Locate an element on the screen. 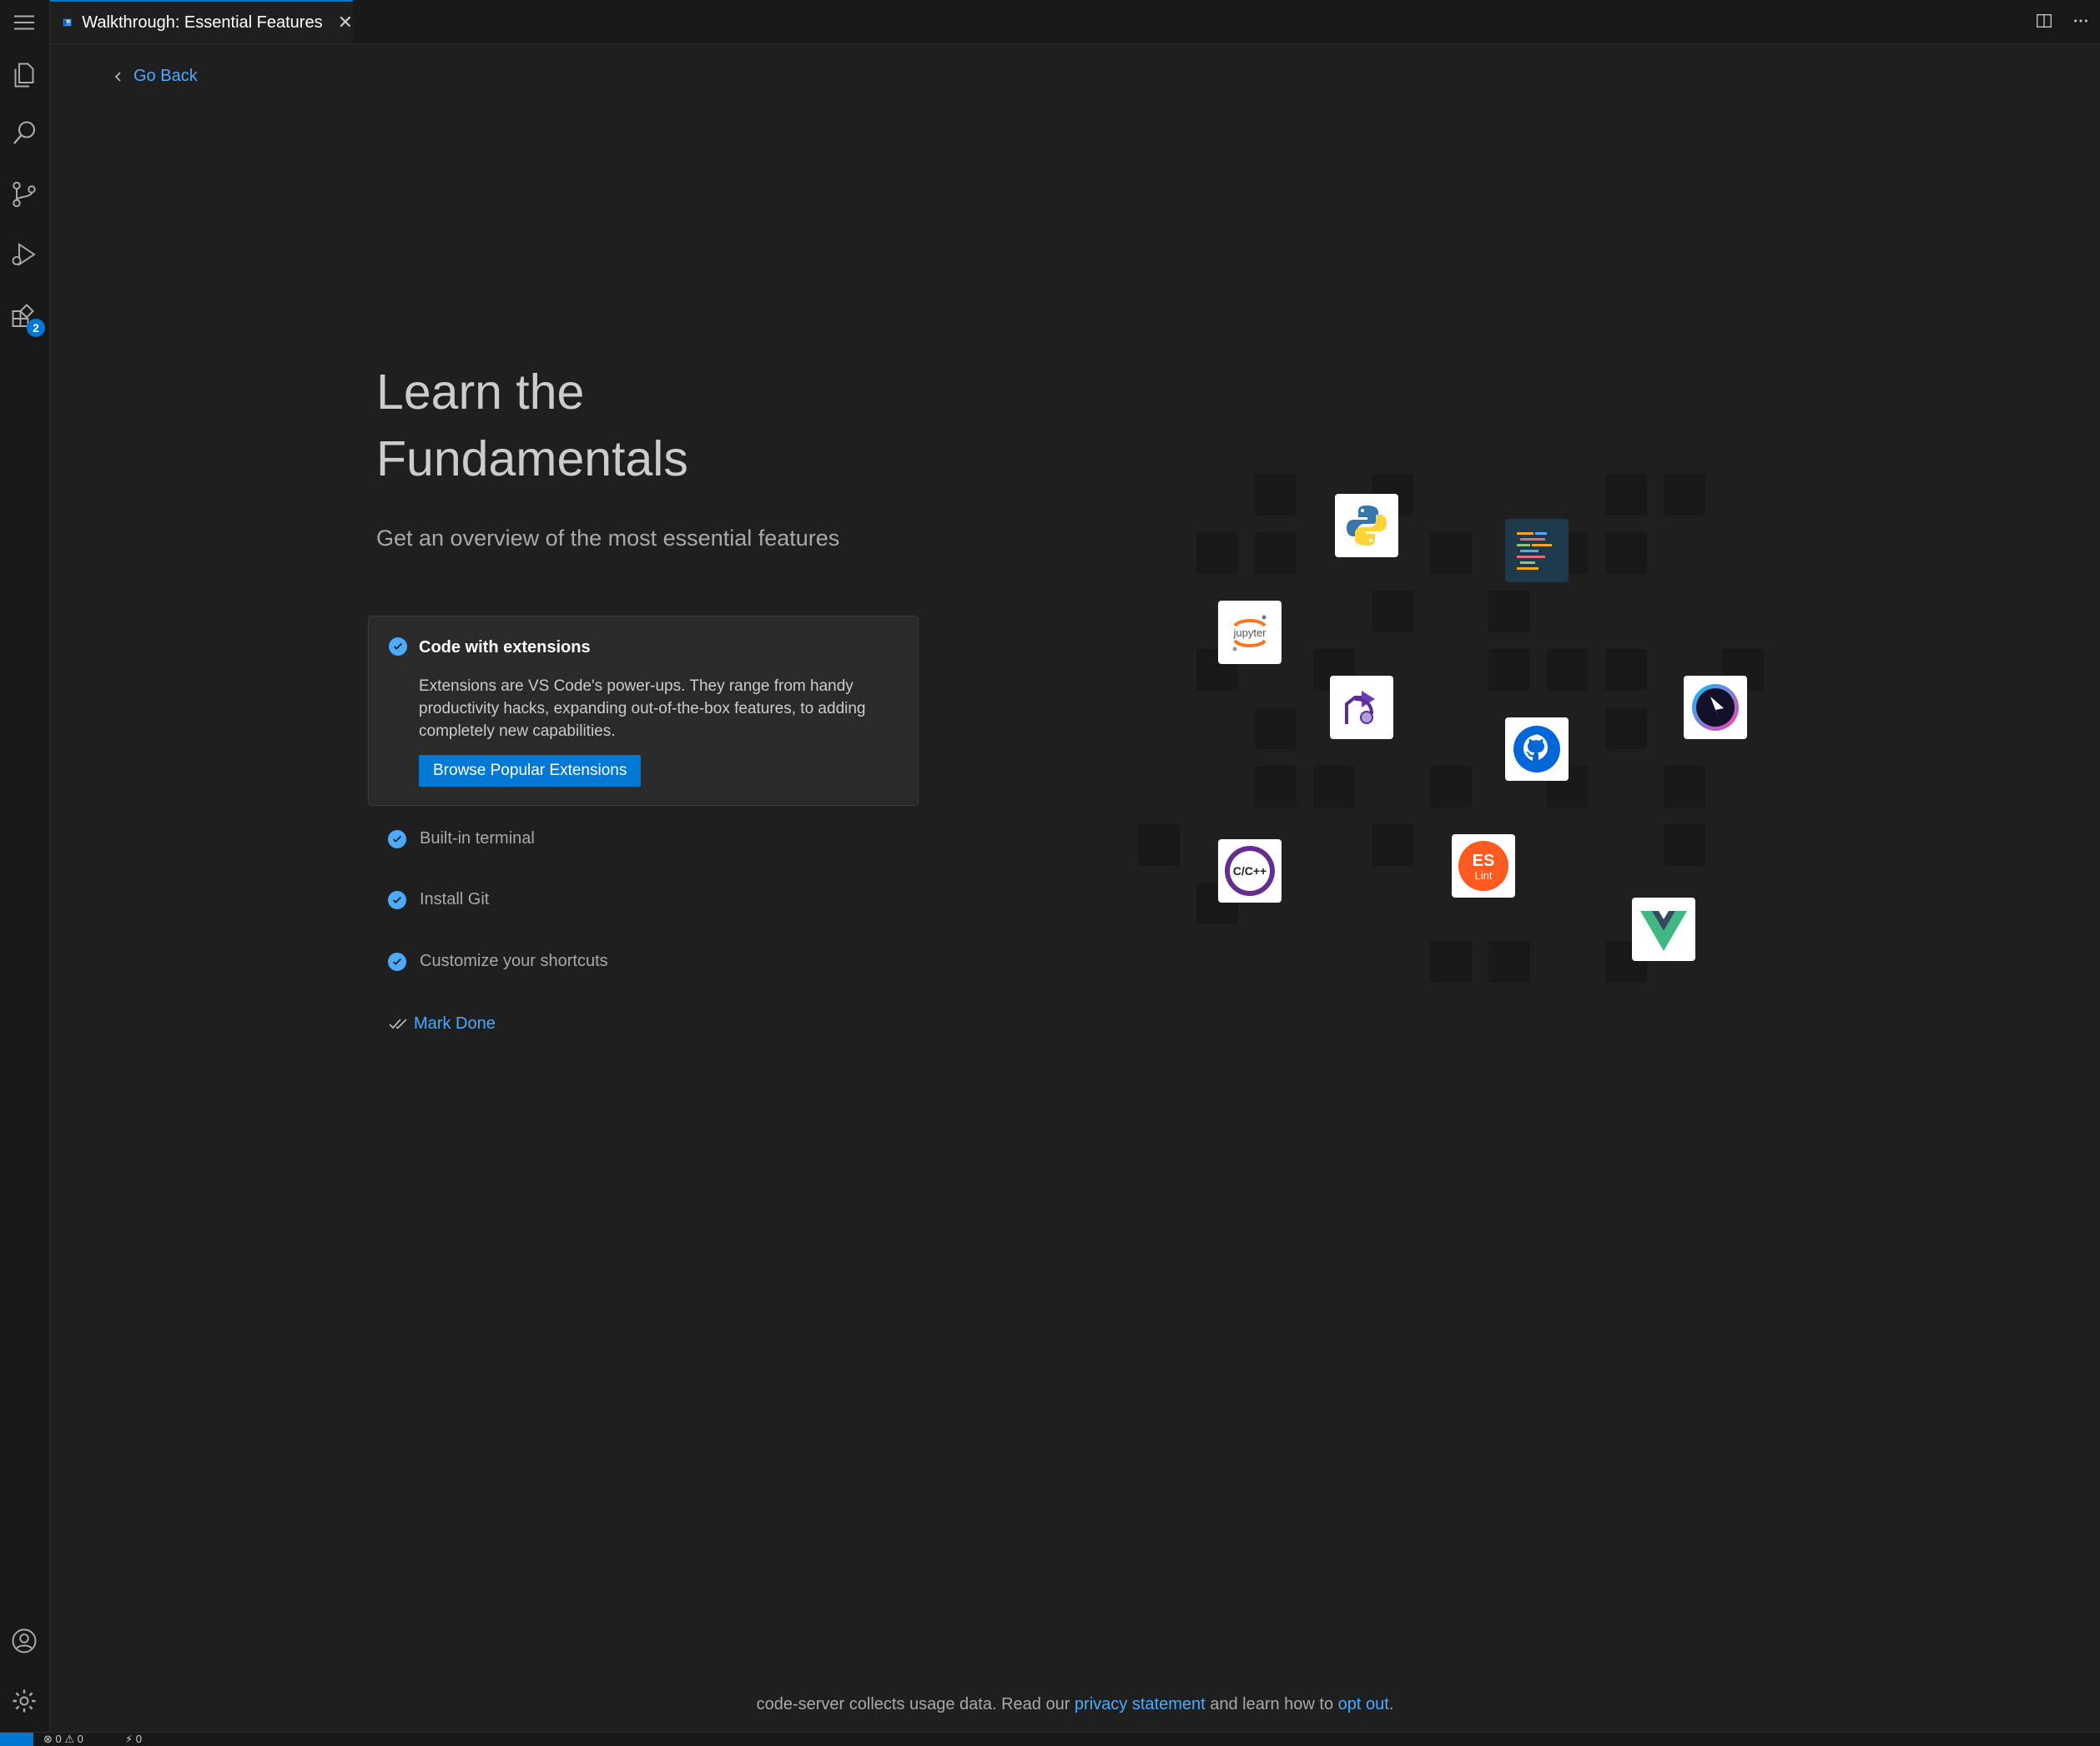 Image resolution: width=2100 pixels, height=1746 pixels. explorer-icon is located at coordinates (24, 75).